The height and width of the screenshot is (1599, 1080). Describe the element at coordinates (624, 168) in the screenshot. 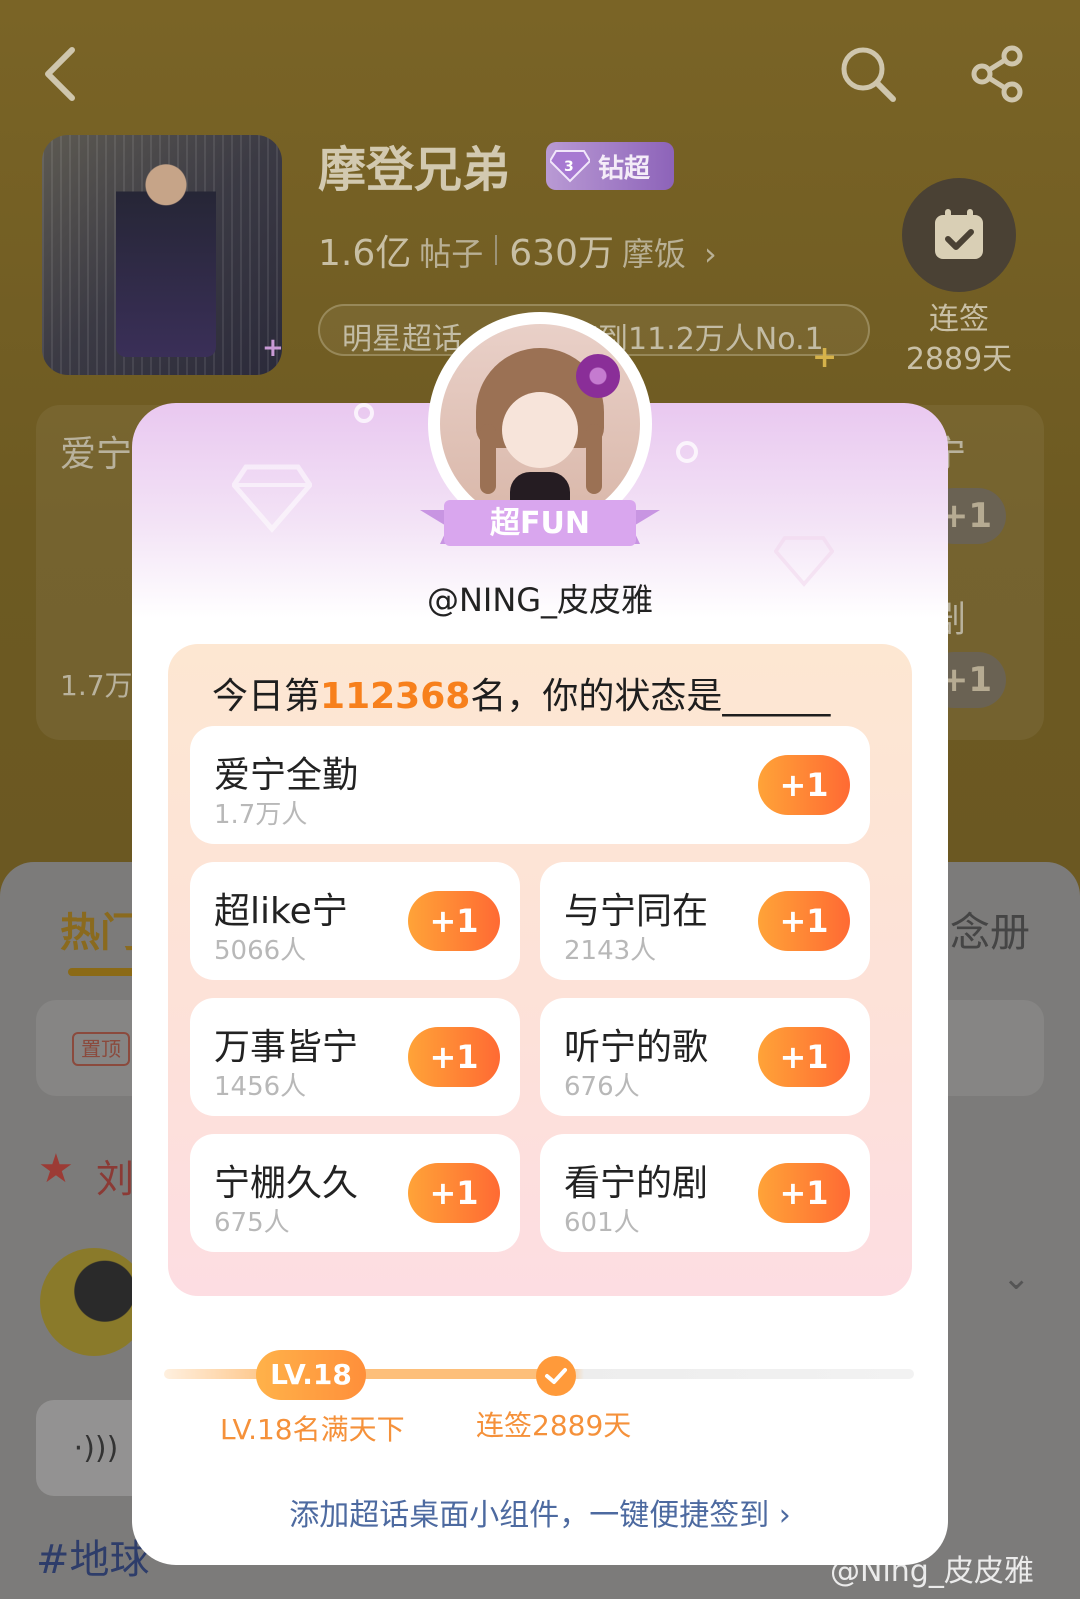

I see `badge-label: 钻超` at that location.